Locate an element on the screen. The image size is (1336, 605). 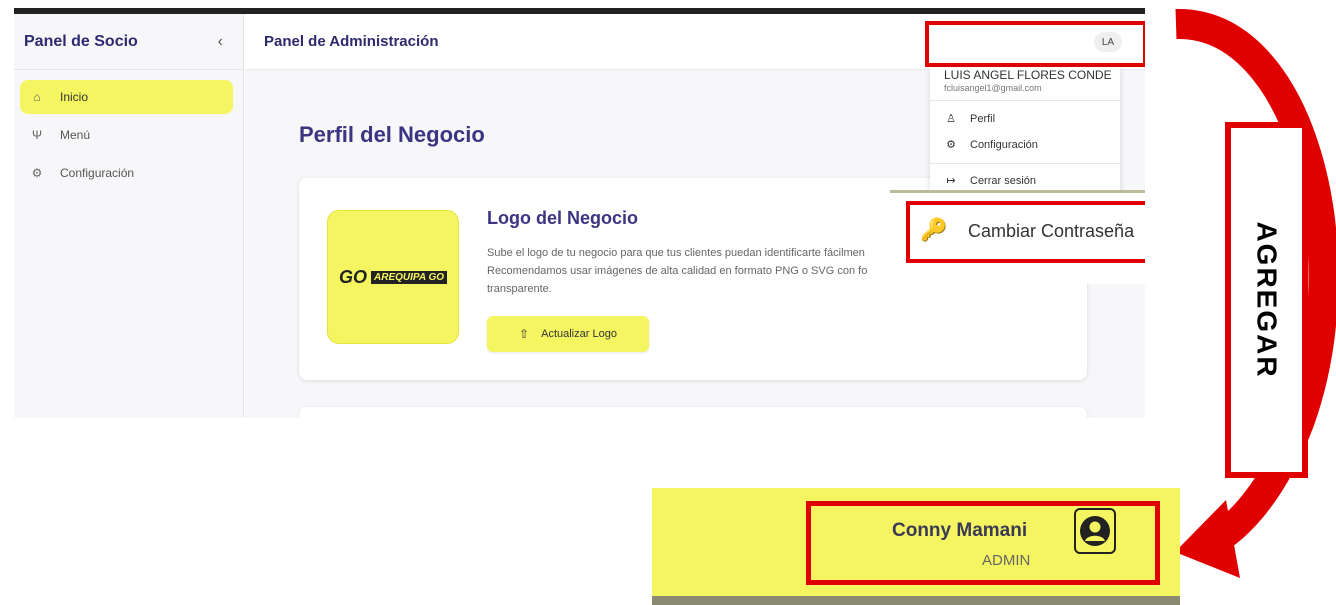
page-header-title: Panel de Administración is located at coordinates (351, 41).